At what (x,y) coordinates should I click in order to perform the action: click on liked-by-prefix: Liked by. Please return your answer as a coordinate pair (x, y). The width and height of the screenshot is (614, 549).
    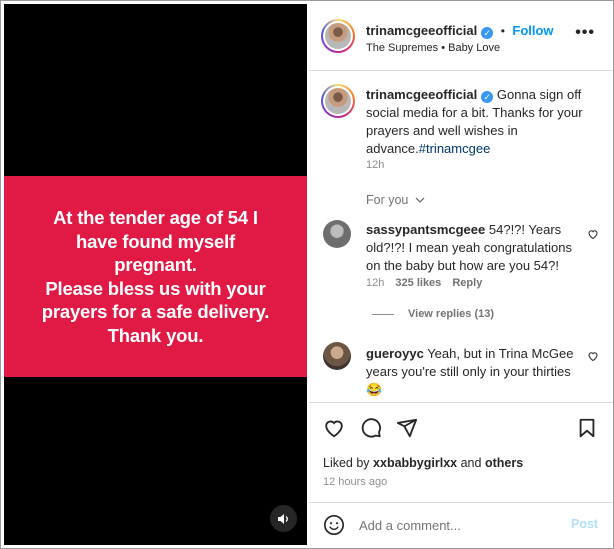
    Looking at the image, I should click on (346, 463).